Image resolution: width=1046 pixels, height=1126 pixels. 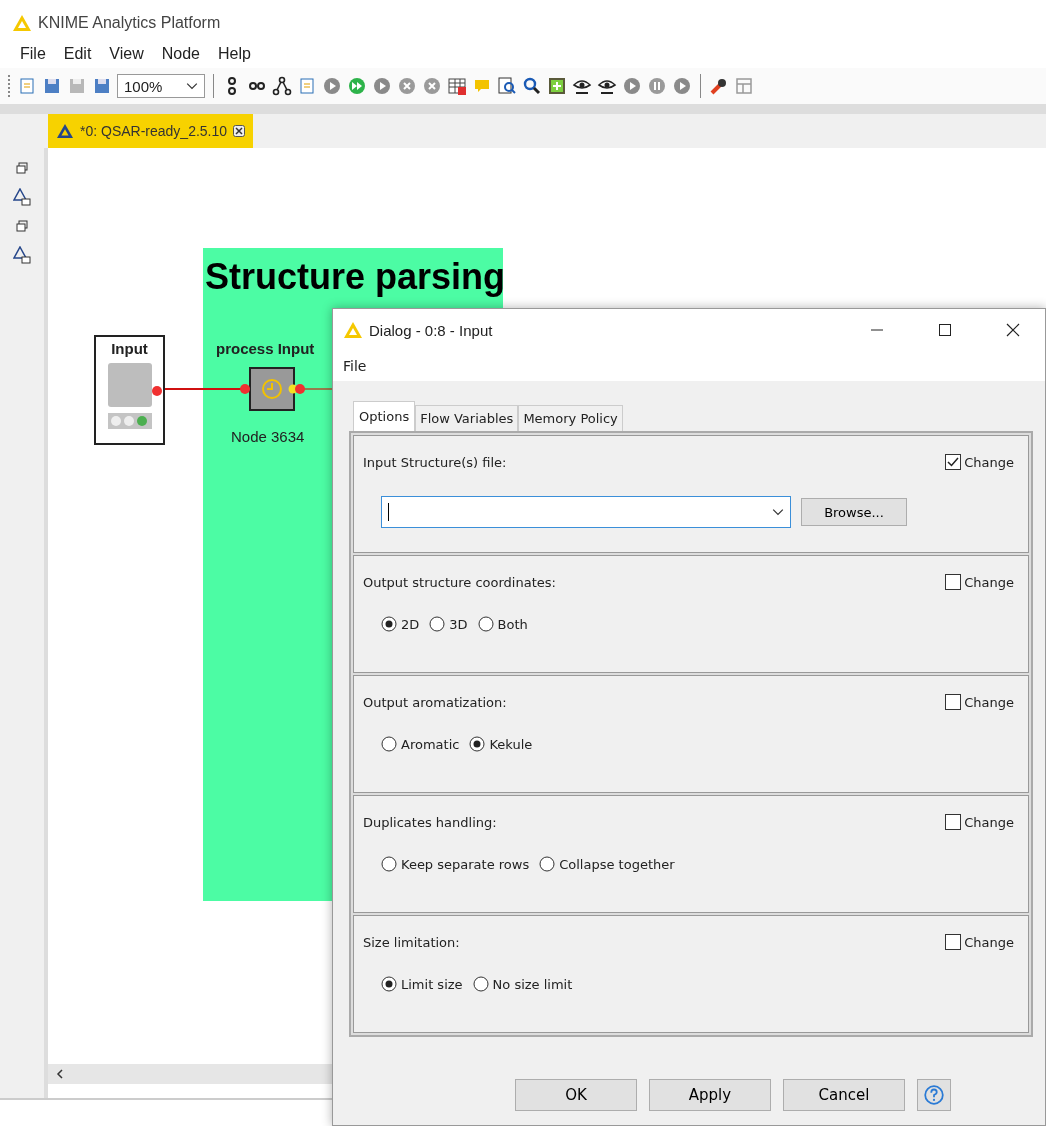 What do you see at coordinates (282, 86) in the screenshot?
I see `tree-icon` at bounding box center [282, 86].